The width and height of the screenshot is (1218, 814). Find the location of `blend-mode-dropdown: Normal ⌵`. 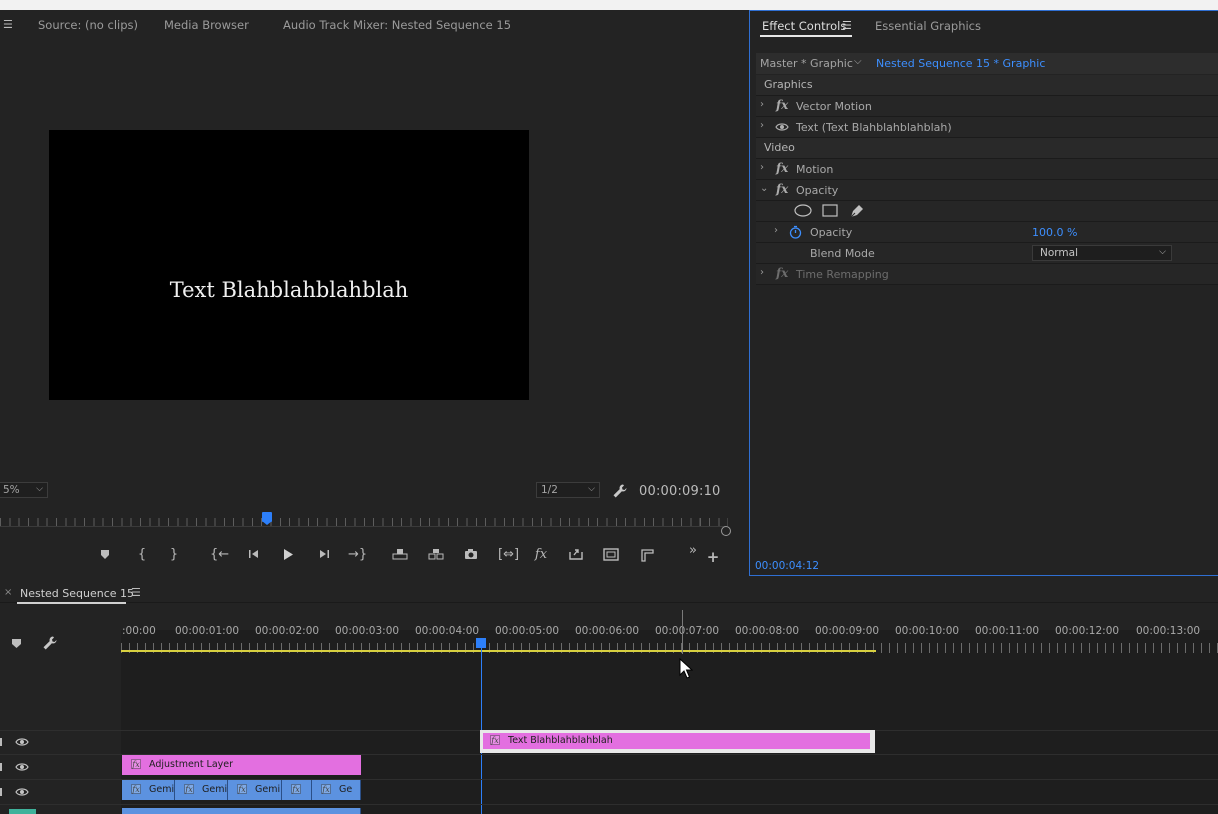

blend-mode-dropdown: Normal ⌵ is located at coordinates (1102, 253).